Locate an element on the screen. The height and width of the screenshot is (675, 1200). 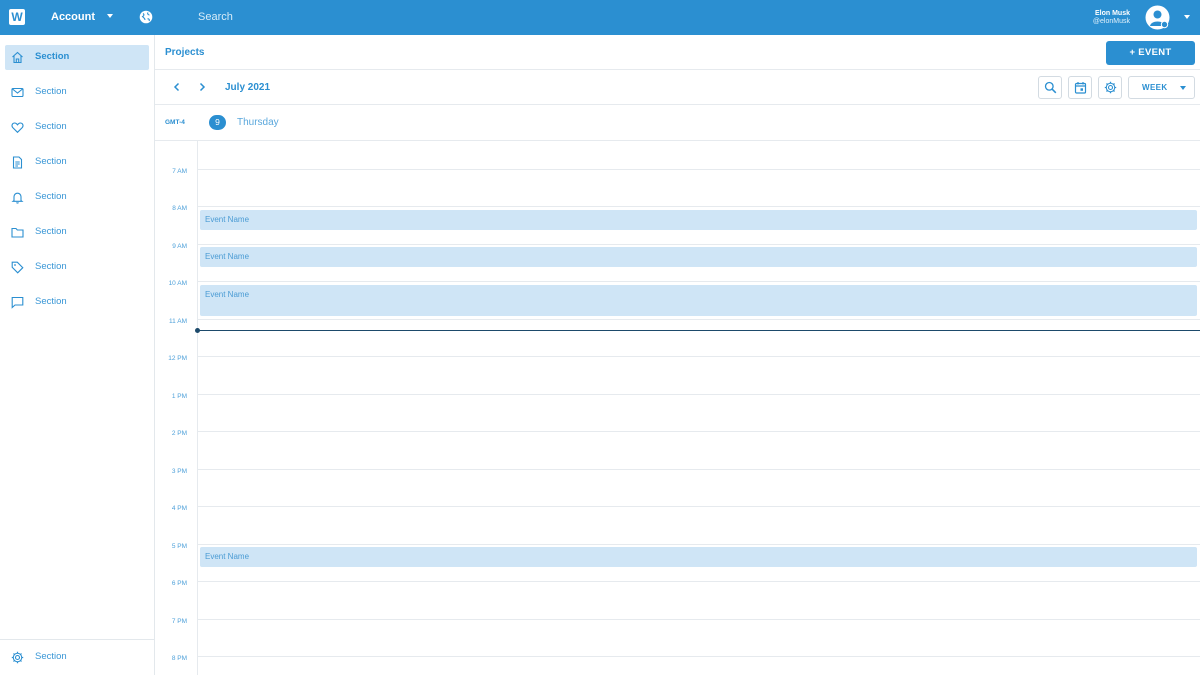
current-time-marker is located at coordinates (197, 330).